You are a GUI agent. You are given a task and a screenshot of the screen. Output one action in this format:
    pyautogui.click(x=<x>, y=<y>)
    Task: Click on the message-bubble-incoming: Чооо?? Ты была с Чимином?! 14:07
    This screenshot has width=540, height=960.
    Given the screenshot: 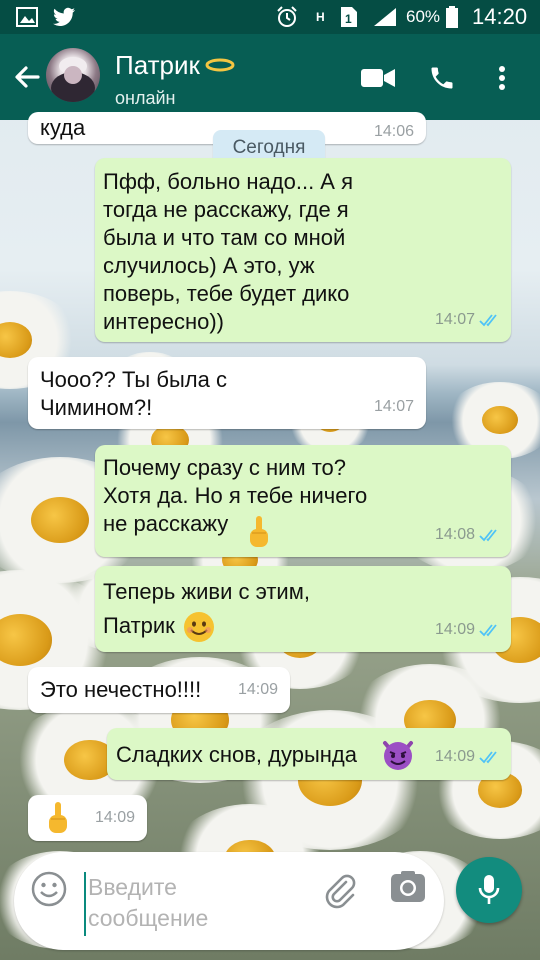 What is the action you would take?
    pyautogui.click(x=227, y=393)
    